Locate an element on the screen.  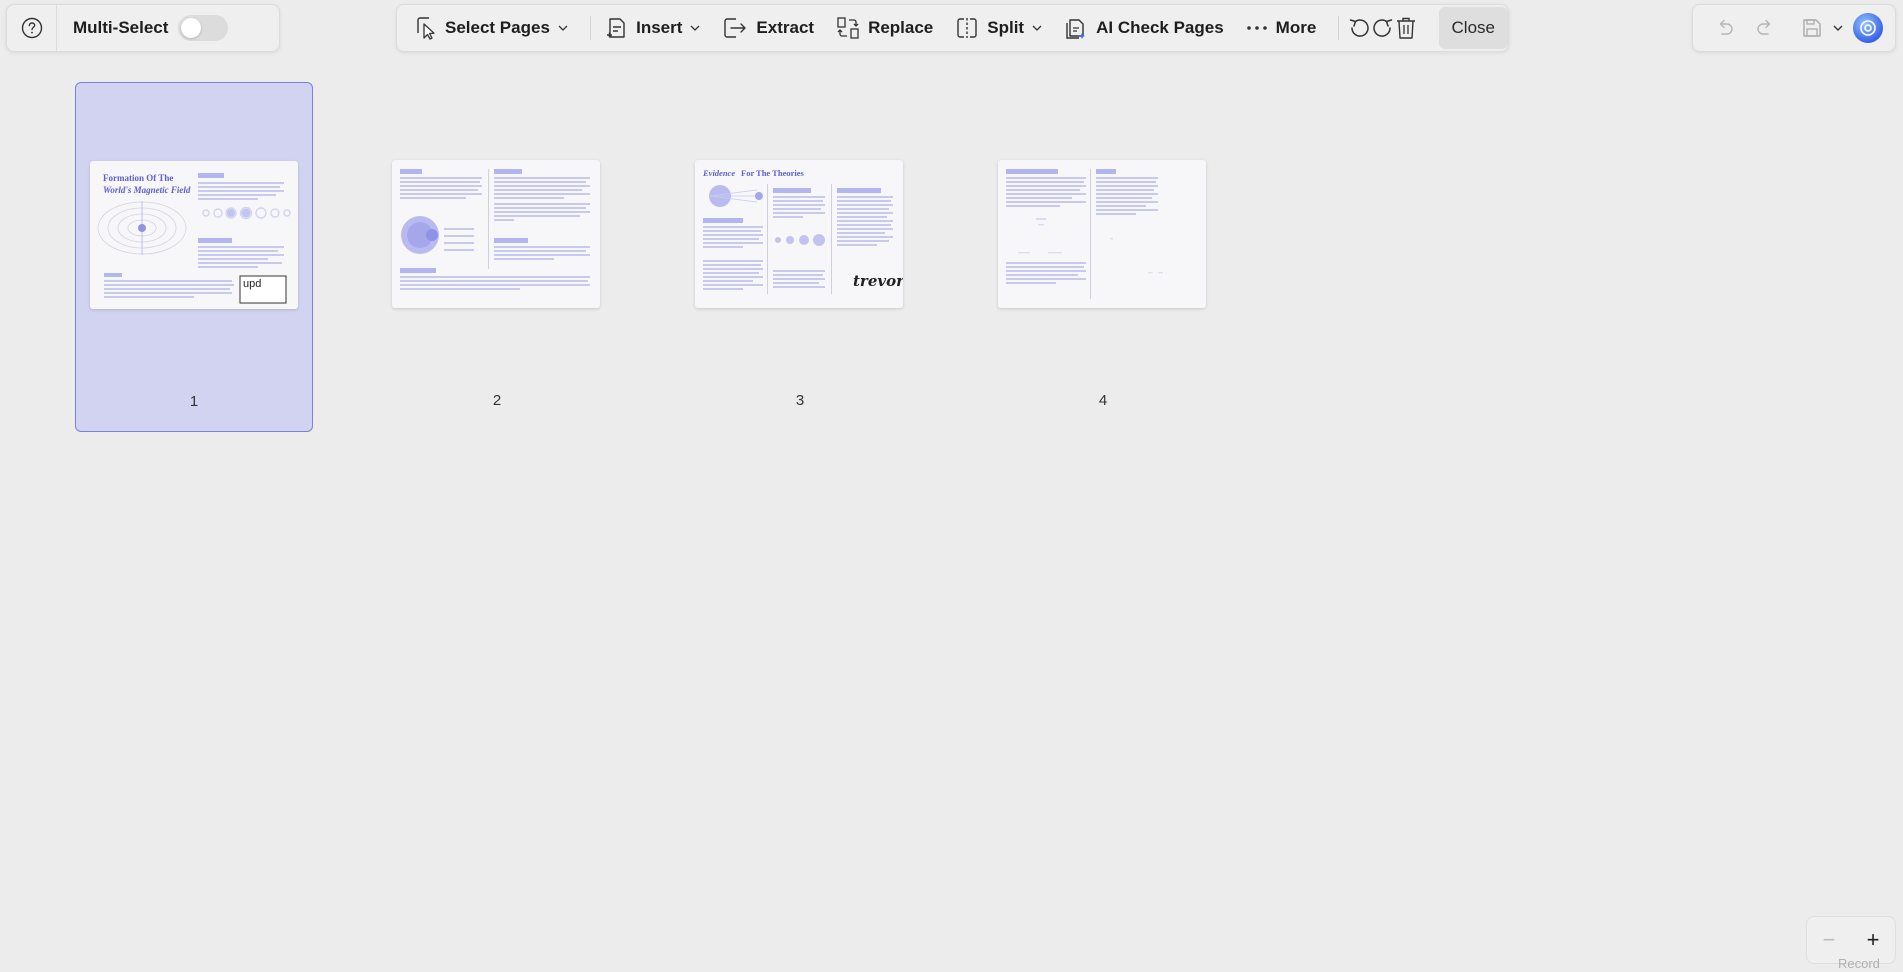
ai-assistant-button is located at coordinates (1868, 28).